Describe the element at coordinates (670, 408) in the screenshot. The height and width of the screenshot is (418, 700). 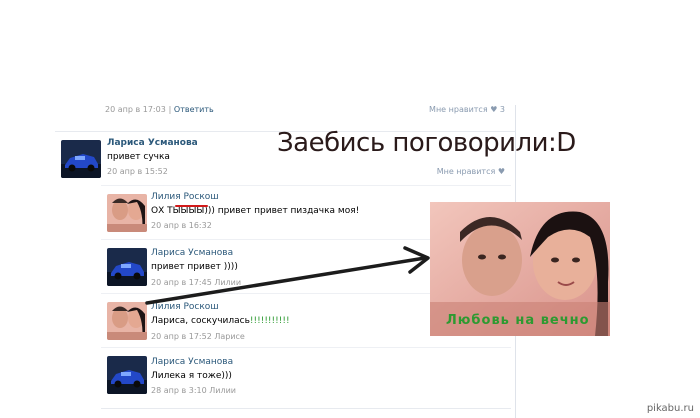
I see `watermark: pikabu.ru` at that location.